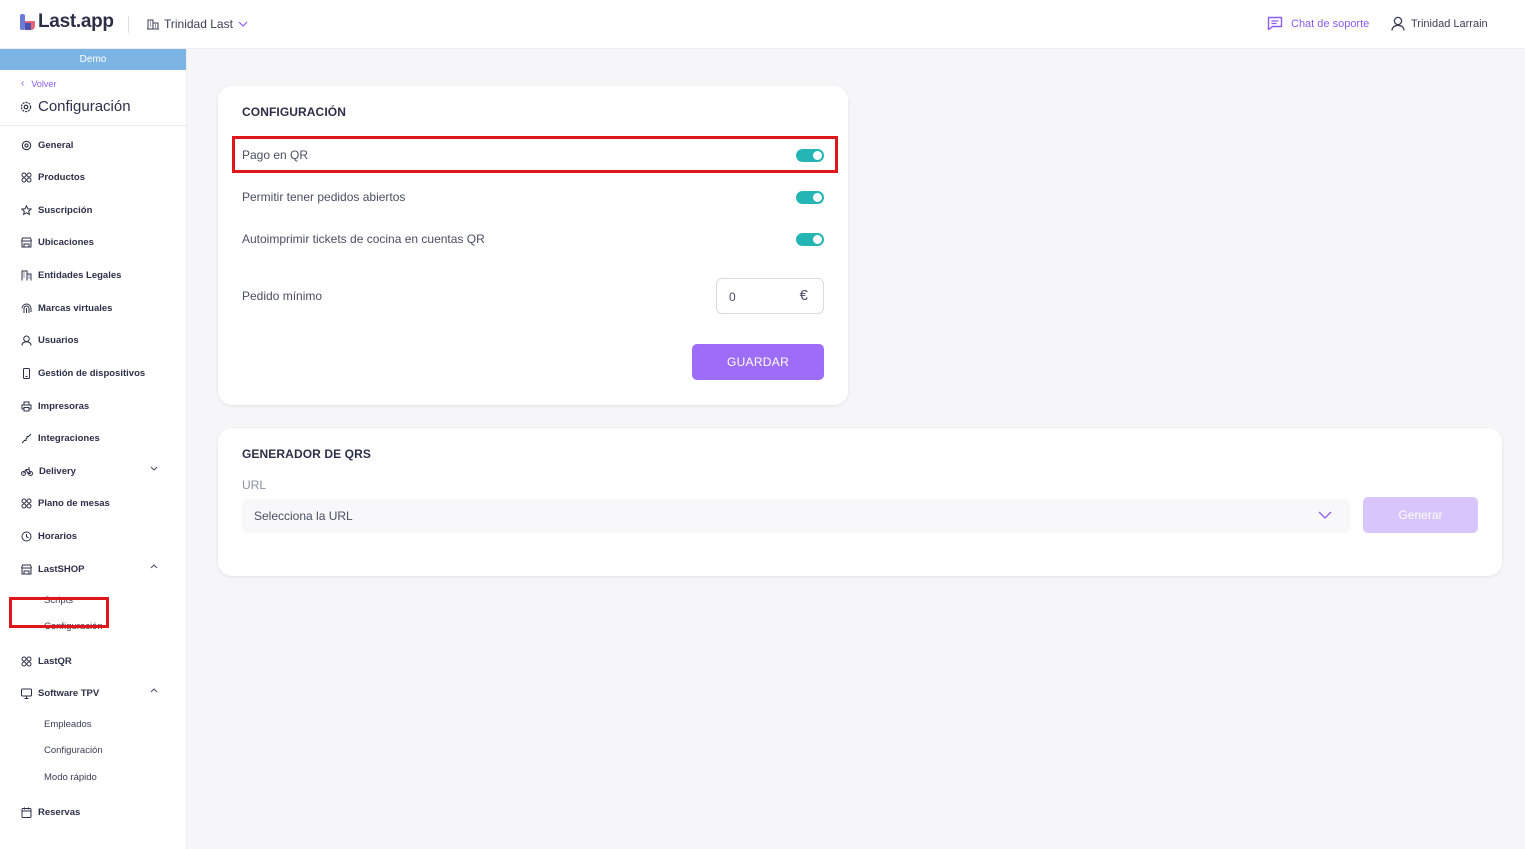 The width and height of the screenshot is (1525, 849). I want to click on clock-icon, so click(26, 536).